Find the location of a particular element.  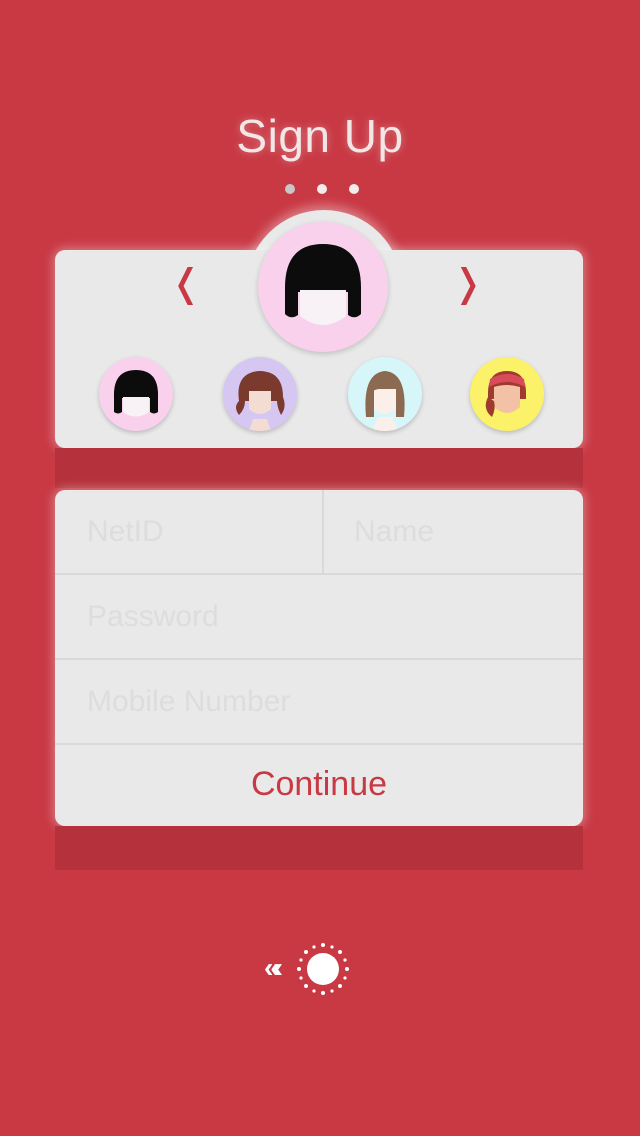

previous-avatar-button: ❬ is located at coordinates (186, 284).